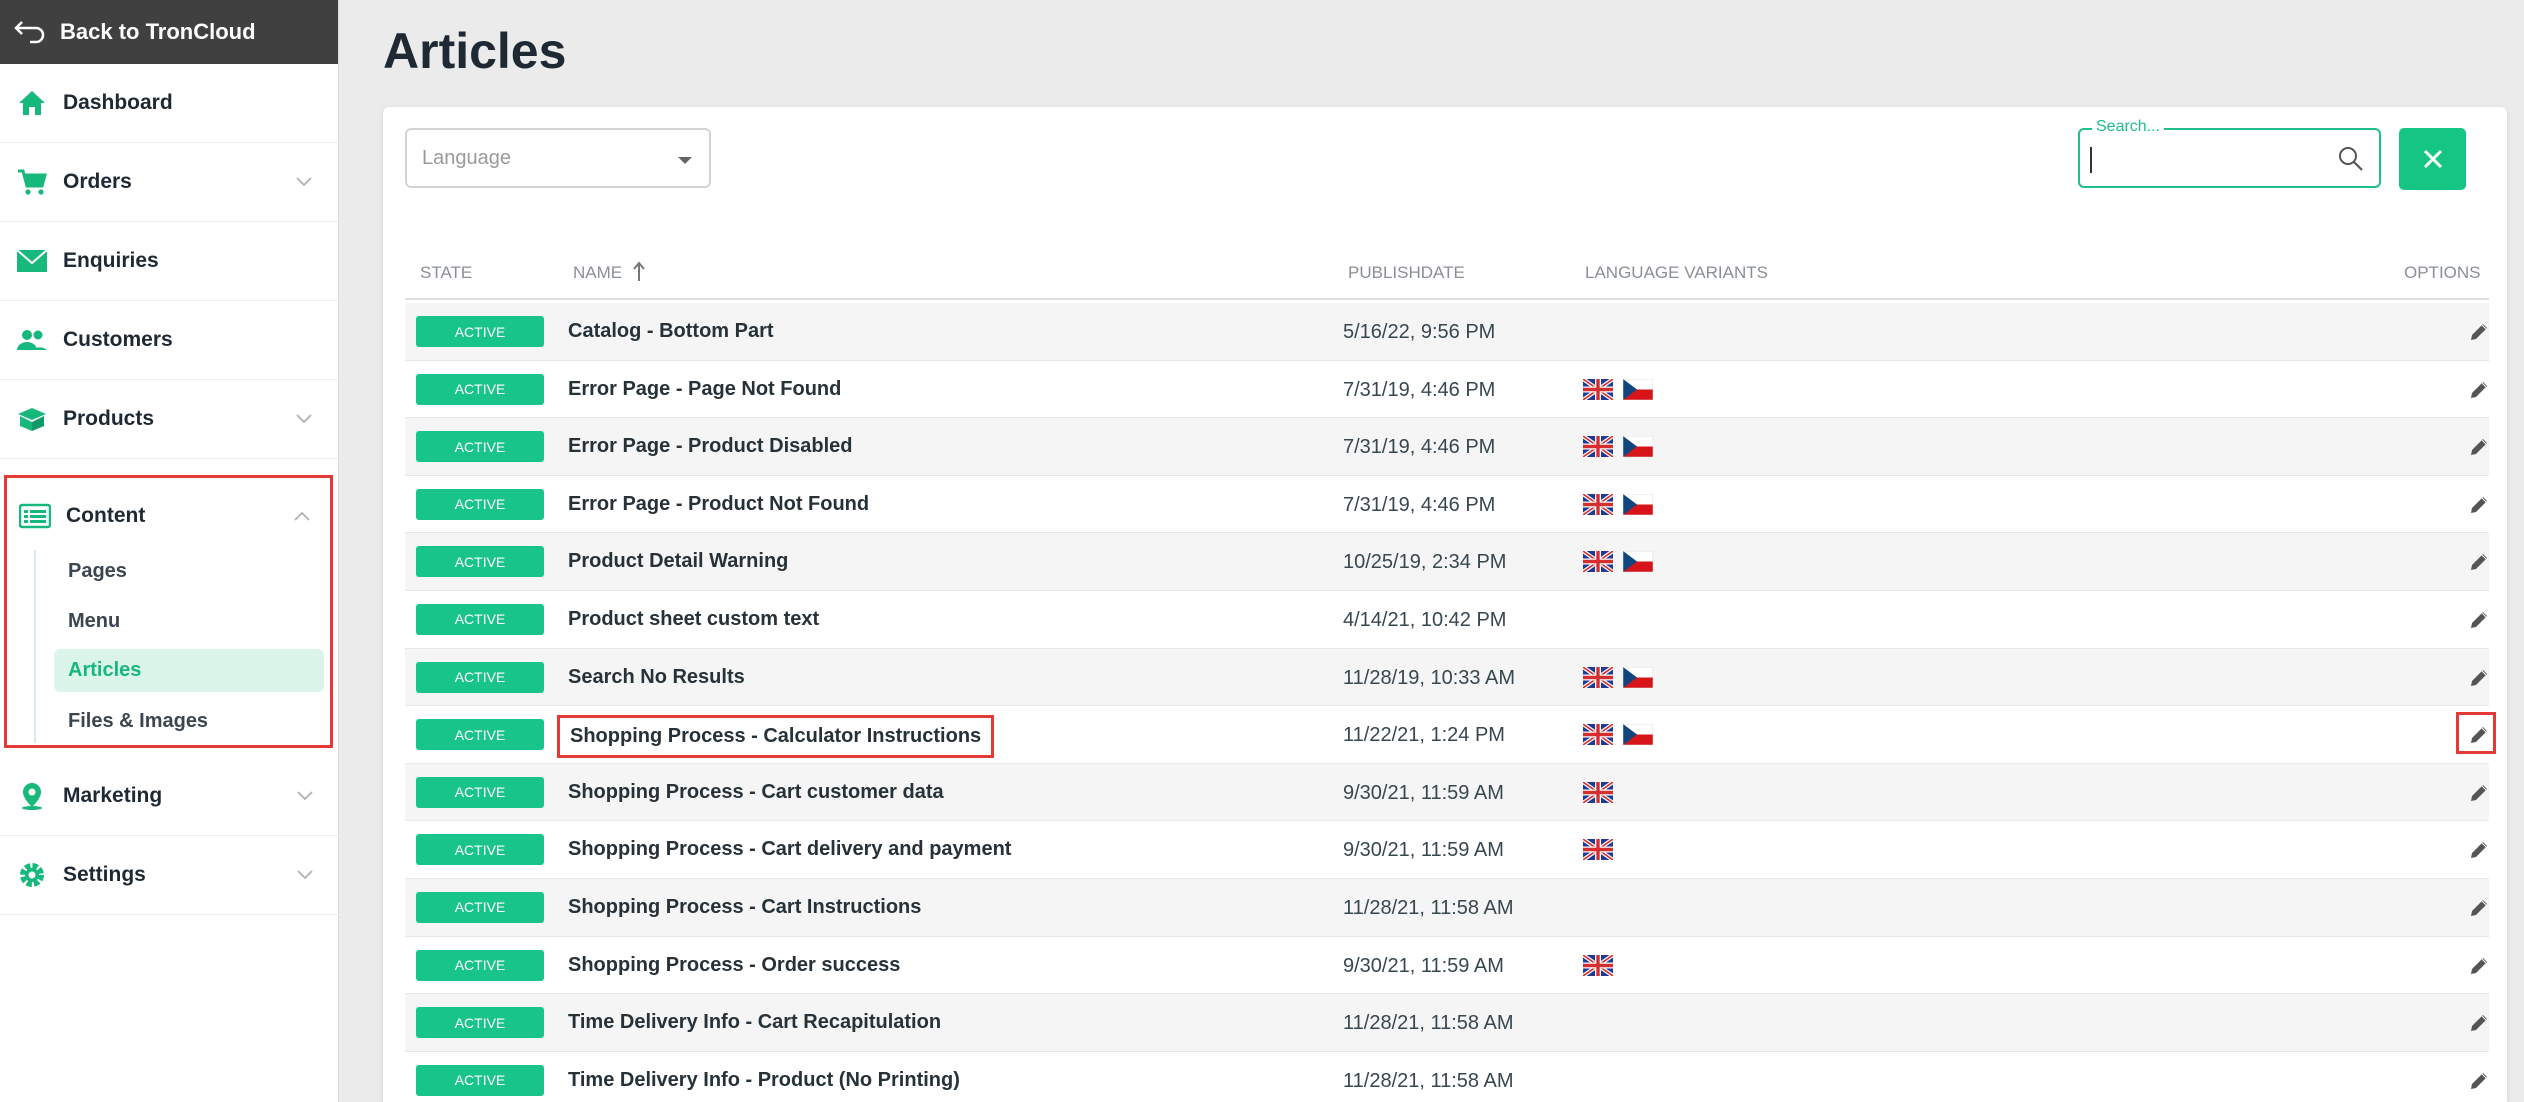 The image size is (2524, 1102). I want to click on article-name: Shopping Process - Cart customer data, so click(756, 792).